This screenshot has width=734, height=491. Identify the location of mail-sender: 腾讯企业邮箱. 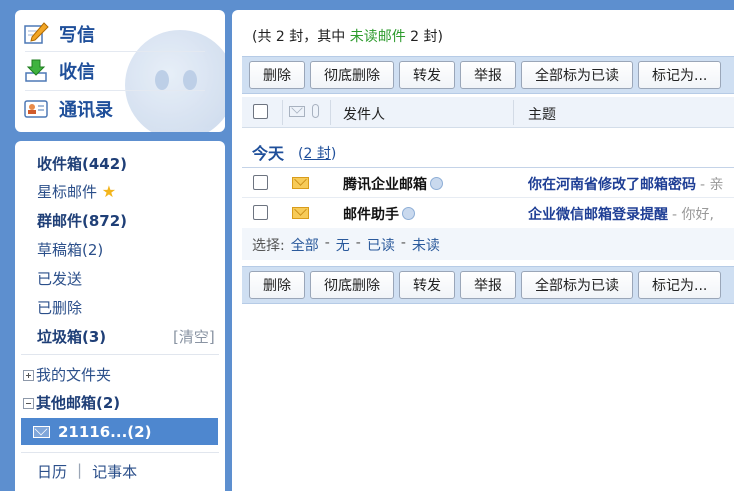
(393, 184).